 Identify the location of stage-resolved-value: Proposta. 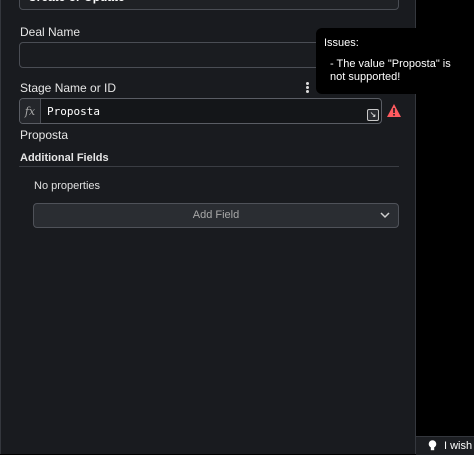
(44, 135).